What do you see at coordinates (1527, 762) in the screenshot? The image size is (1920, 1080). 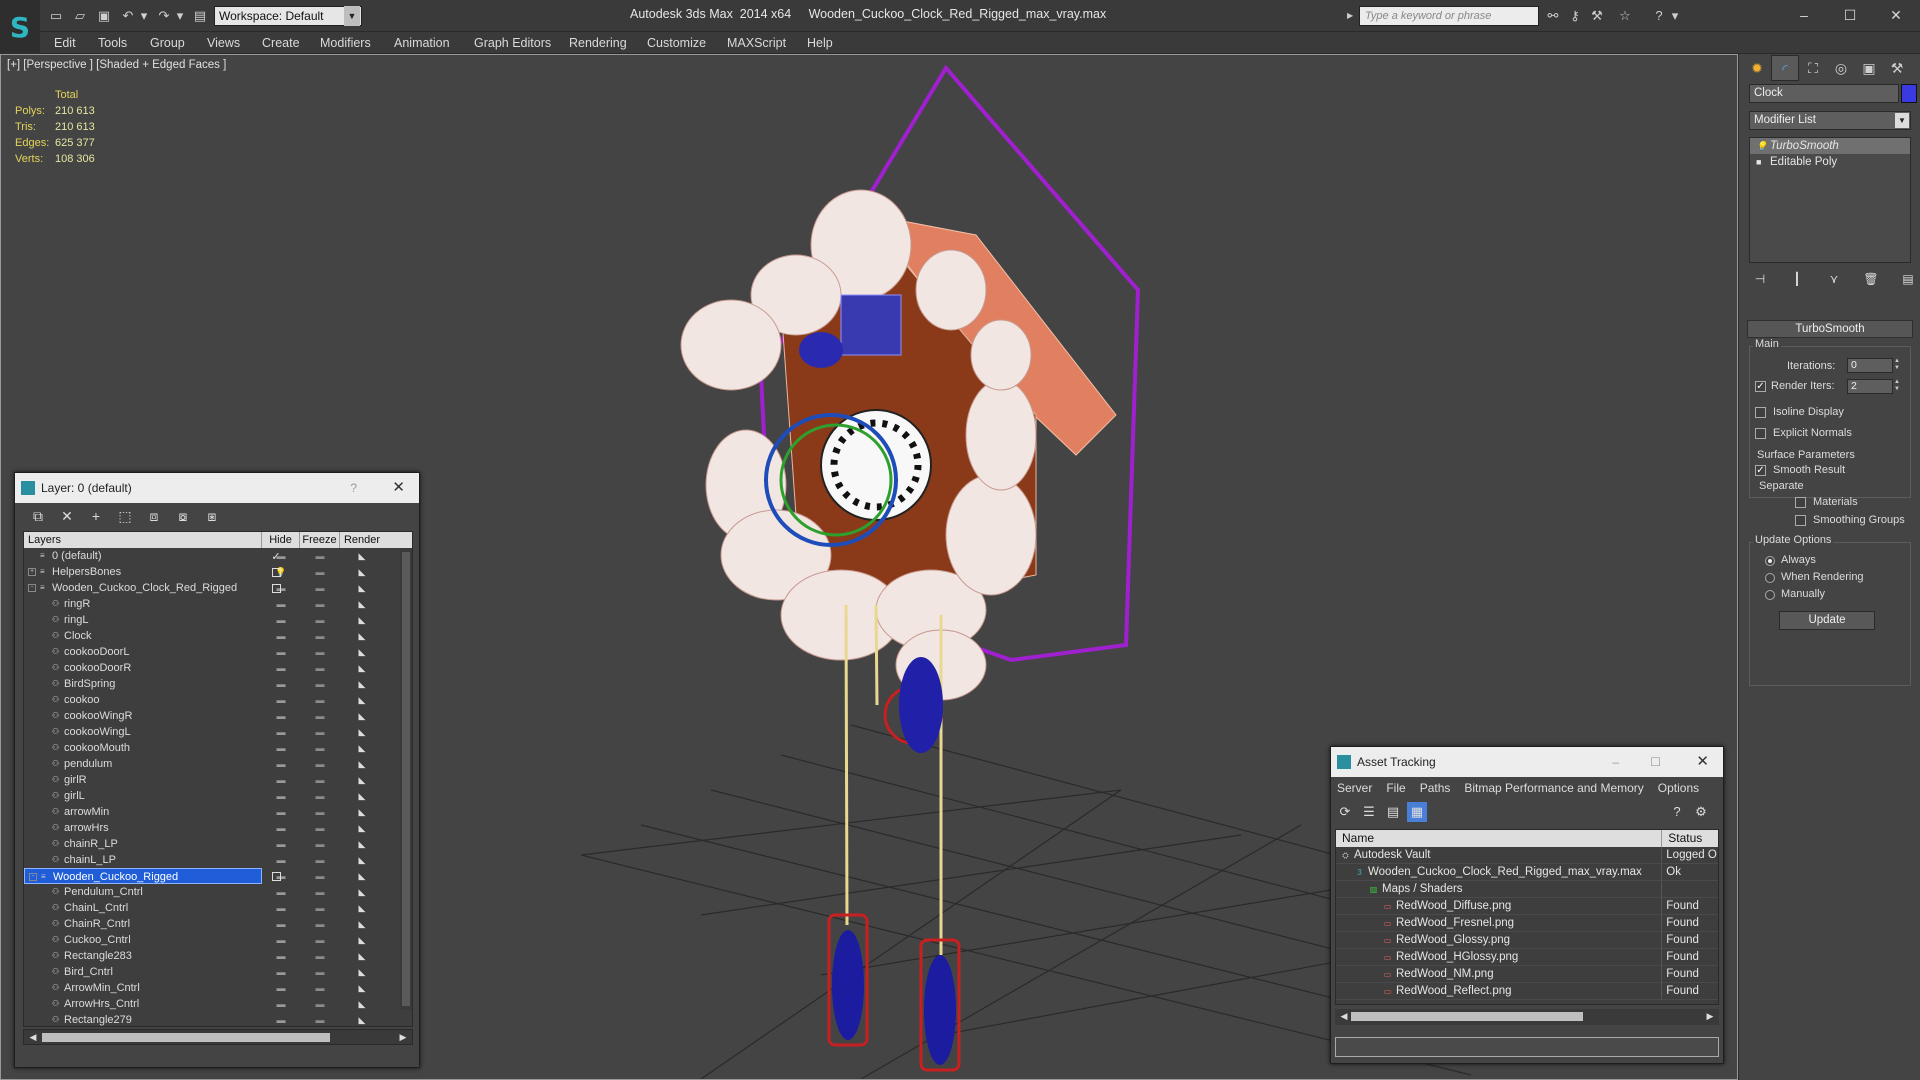 I see `asset-dialog-titlebar: Asset Tracking – ☐ ✕` at bounding box center [1527, 762].